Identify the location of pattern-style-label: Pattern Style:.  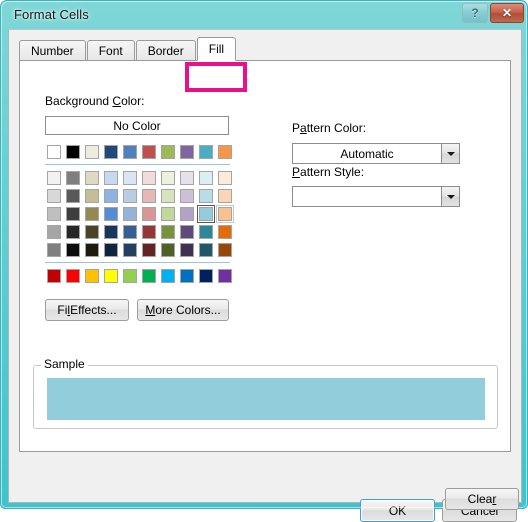
(328, 172).